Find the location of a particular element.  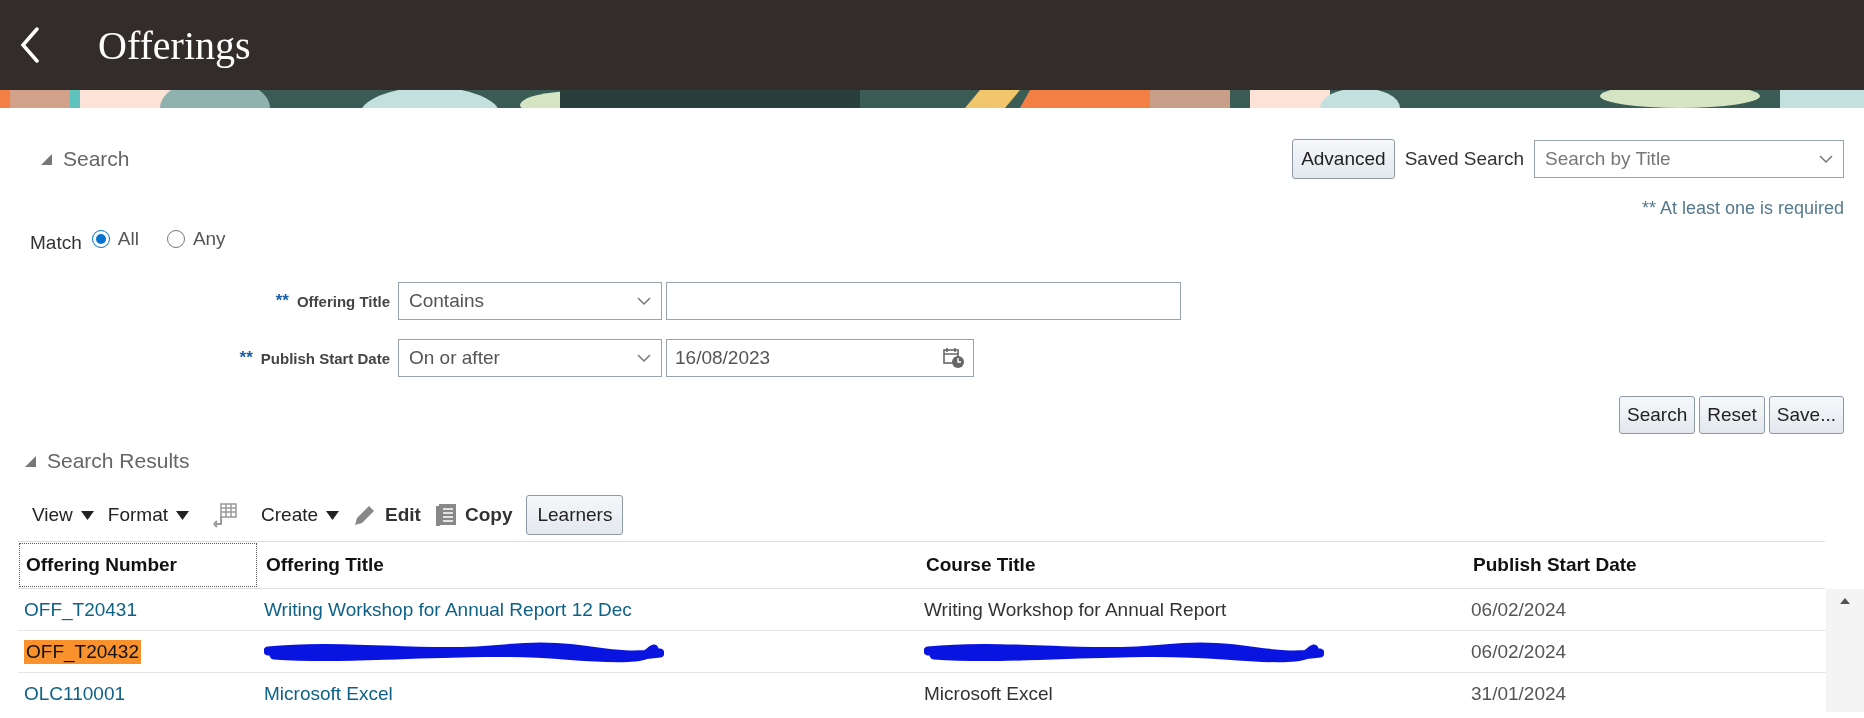

action-button: Search is located at coordinates (1657, 415).